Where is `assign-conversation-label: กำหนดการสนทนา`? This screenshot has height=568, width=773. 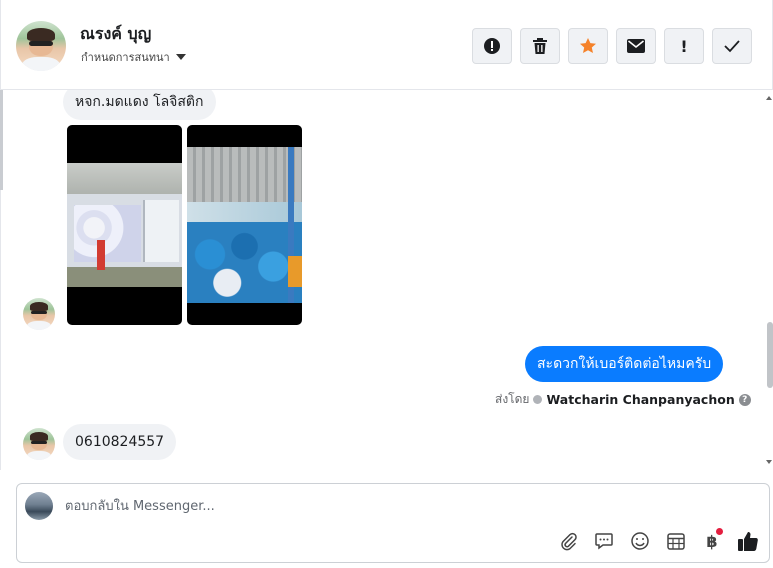 assign-conversation-label: กำหนดการสนทนา is located at coordinates (125, 57).